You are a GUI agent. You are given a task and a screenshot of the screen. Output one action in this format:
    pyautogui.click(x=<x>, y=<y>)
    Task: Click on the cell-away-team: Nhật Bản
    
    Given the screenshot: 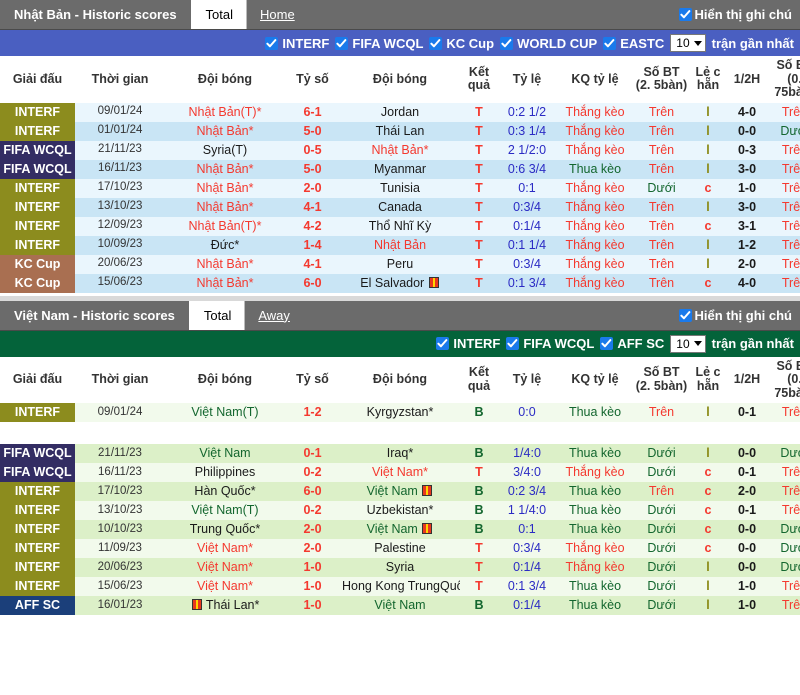 What is the action you would take?
    pyautogui.click(x=400, y=245)
    